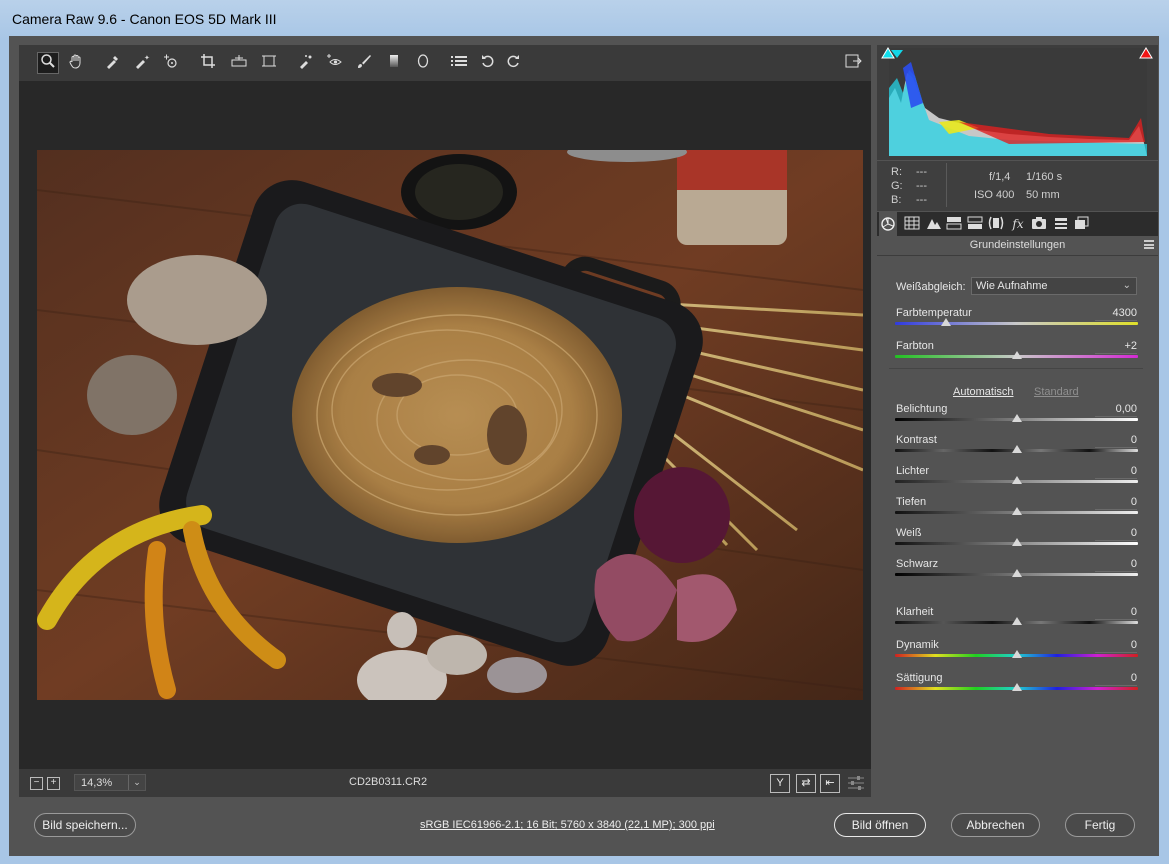  I want to click on white-balance-icon, so click(113, 63).